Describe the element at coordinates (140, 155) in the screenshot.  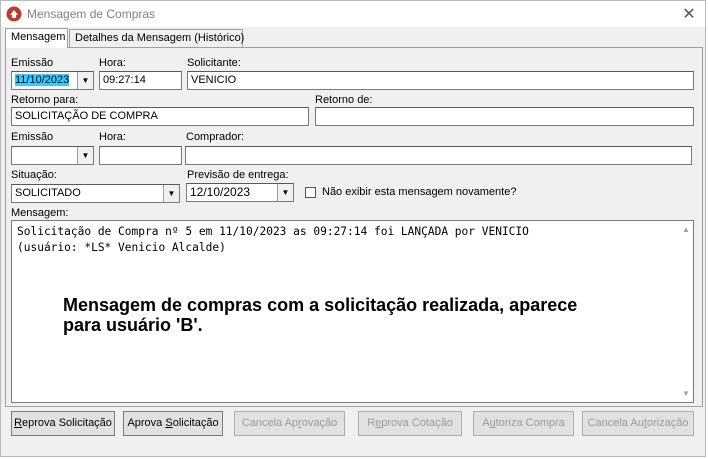
I see `hora2-field` at that location.